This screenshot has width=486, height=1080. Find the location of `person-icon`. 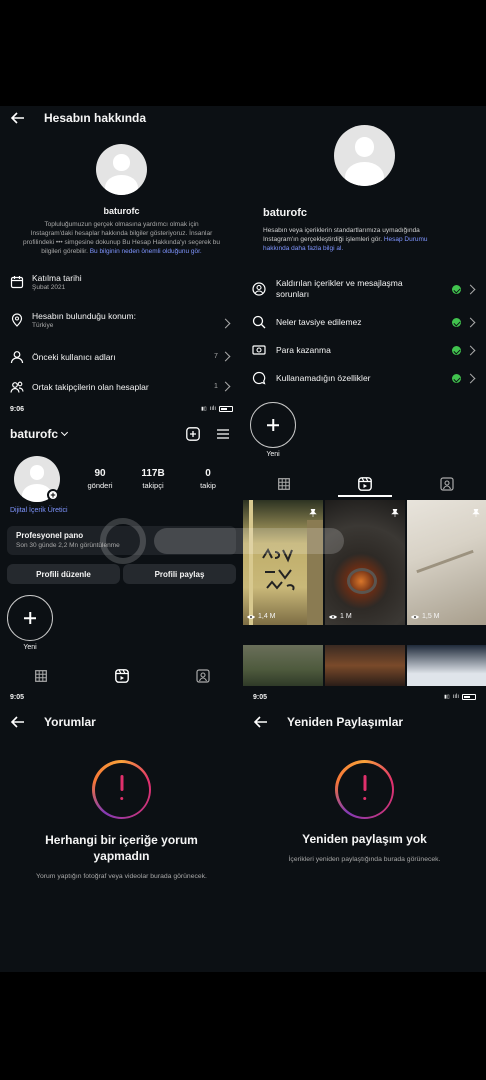

person-icon is located at coordinates (17, 357).